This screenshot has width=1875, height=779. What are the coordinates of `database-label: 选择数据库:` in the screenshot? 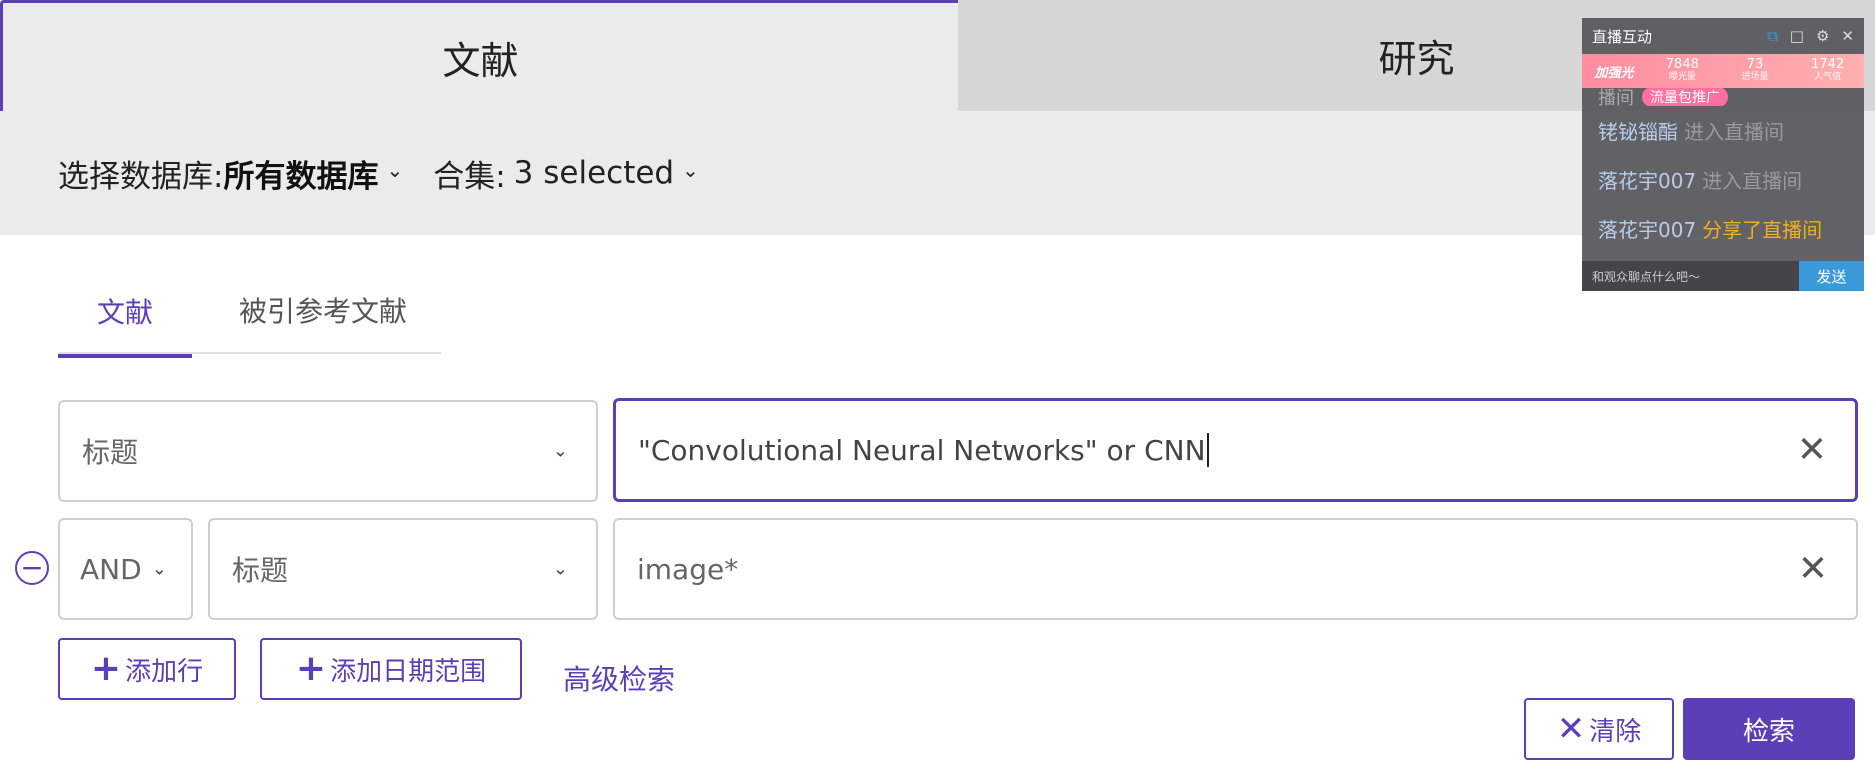 It's located at (141, 176).